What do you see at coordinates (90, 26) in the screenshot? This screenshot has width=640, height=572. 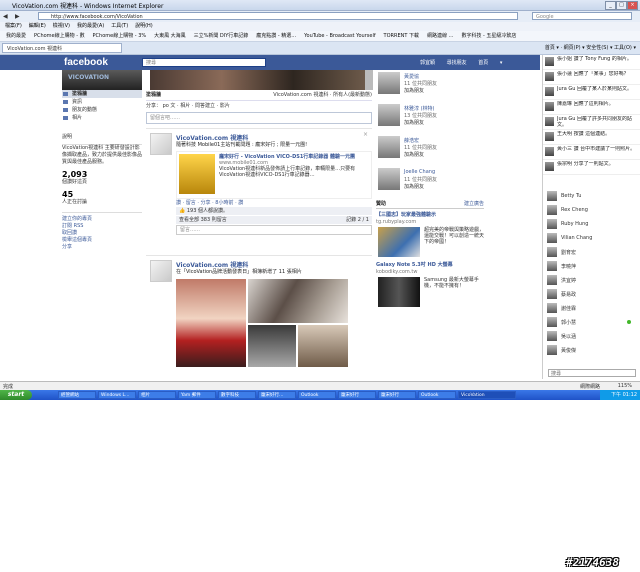 I see `menu-favorites: 我的最愛(A)` at bounding box center [90, 26].